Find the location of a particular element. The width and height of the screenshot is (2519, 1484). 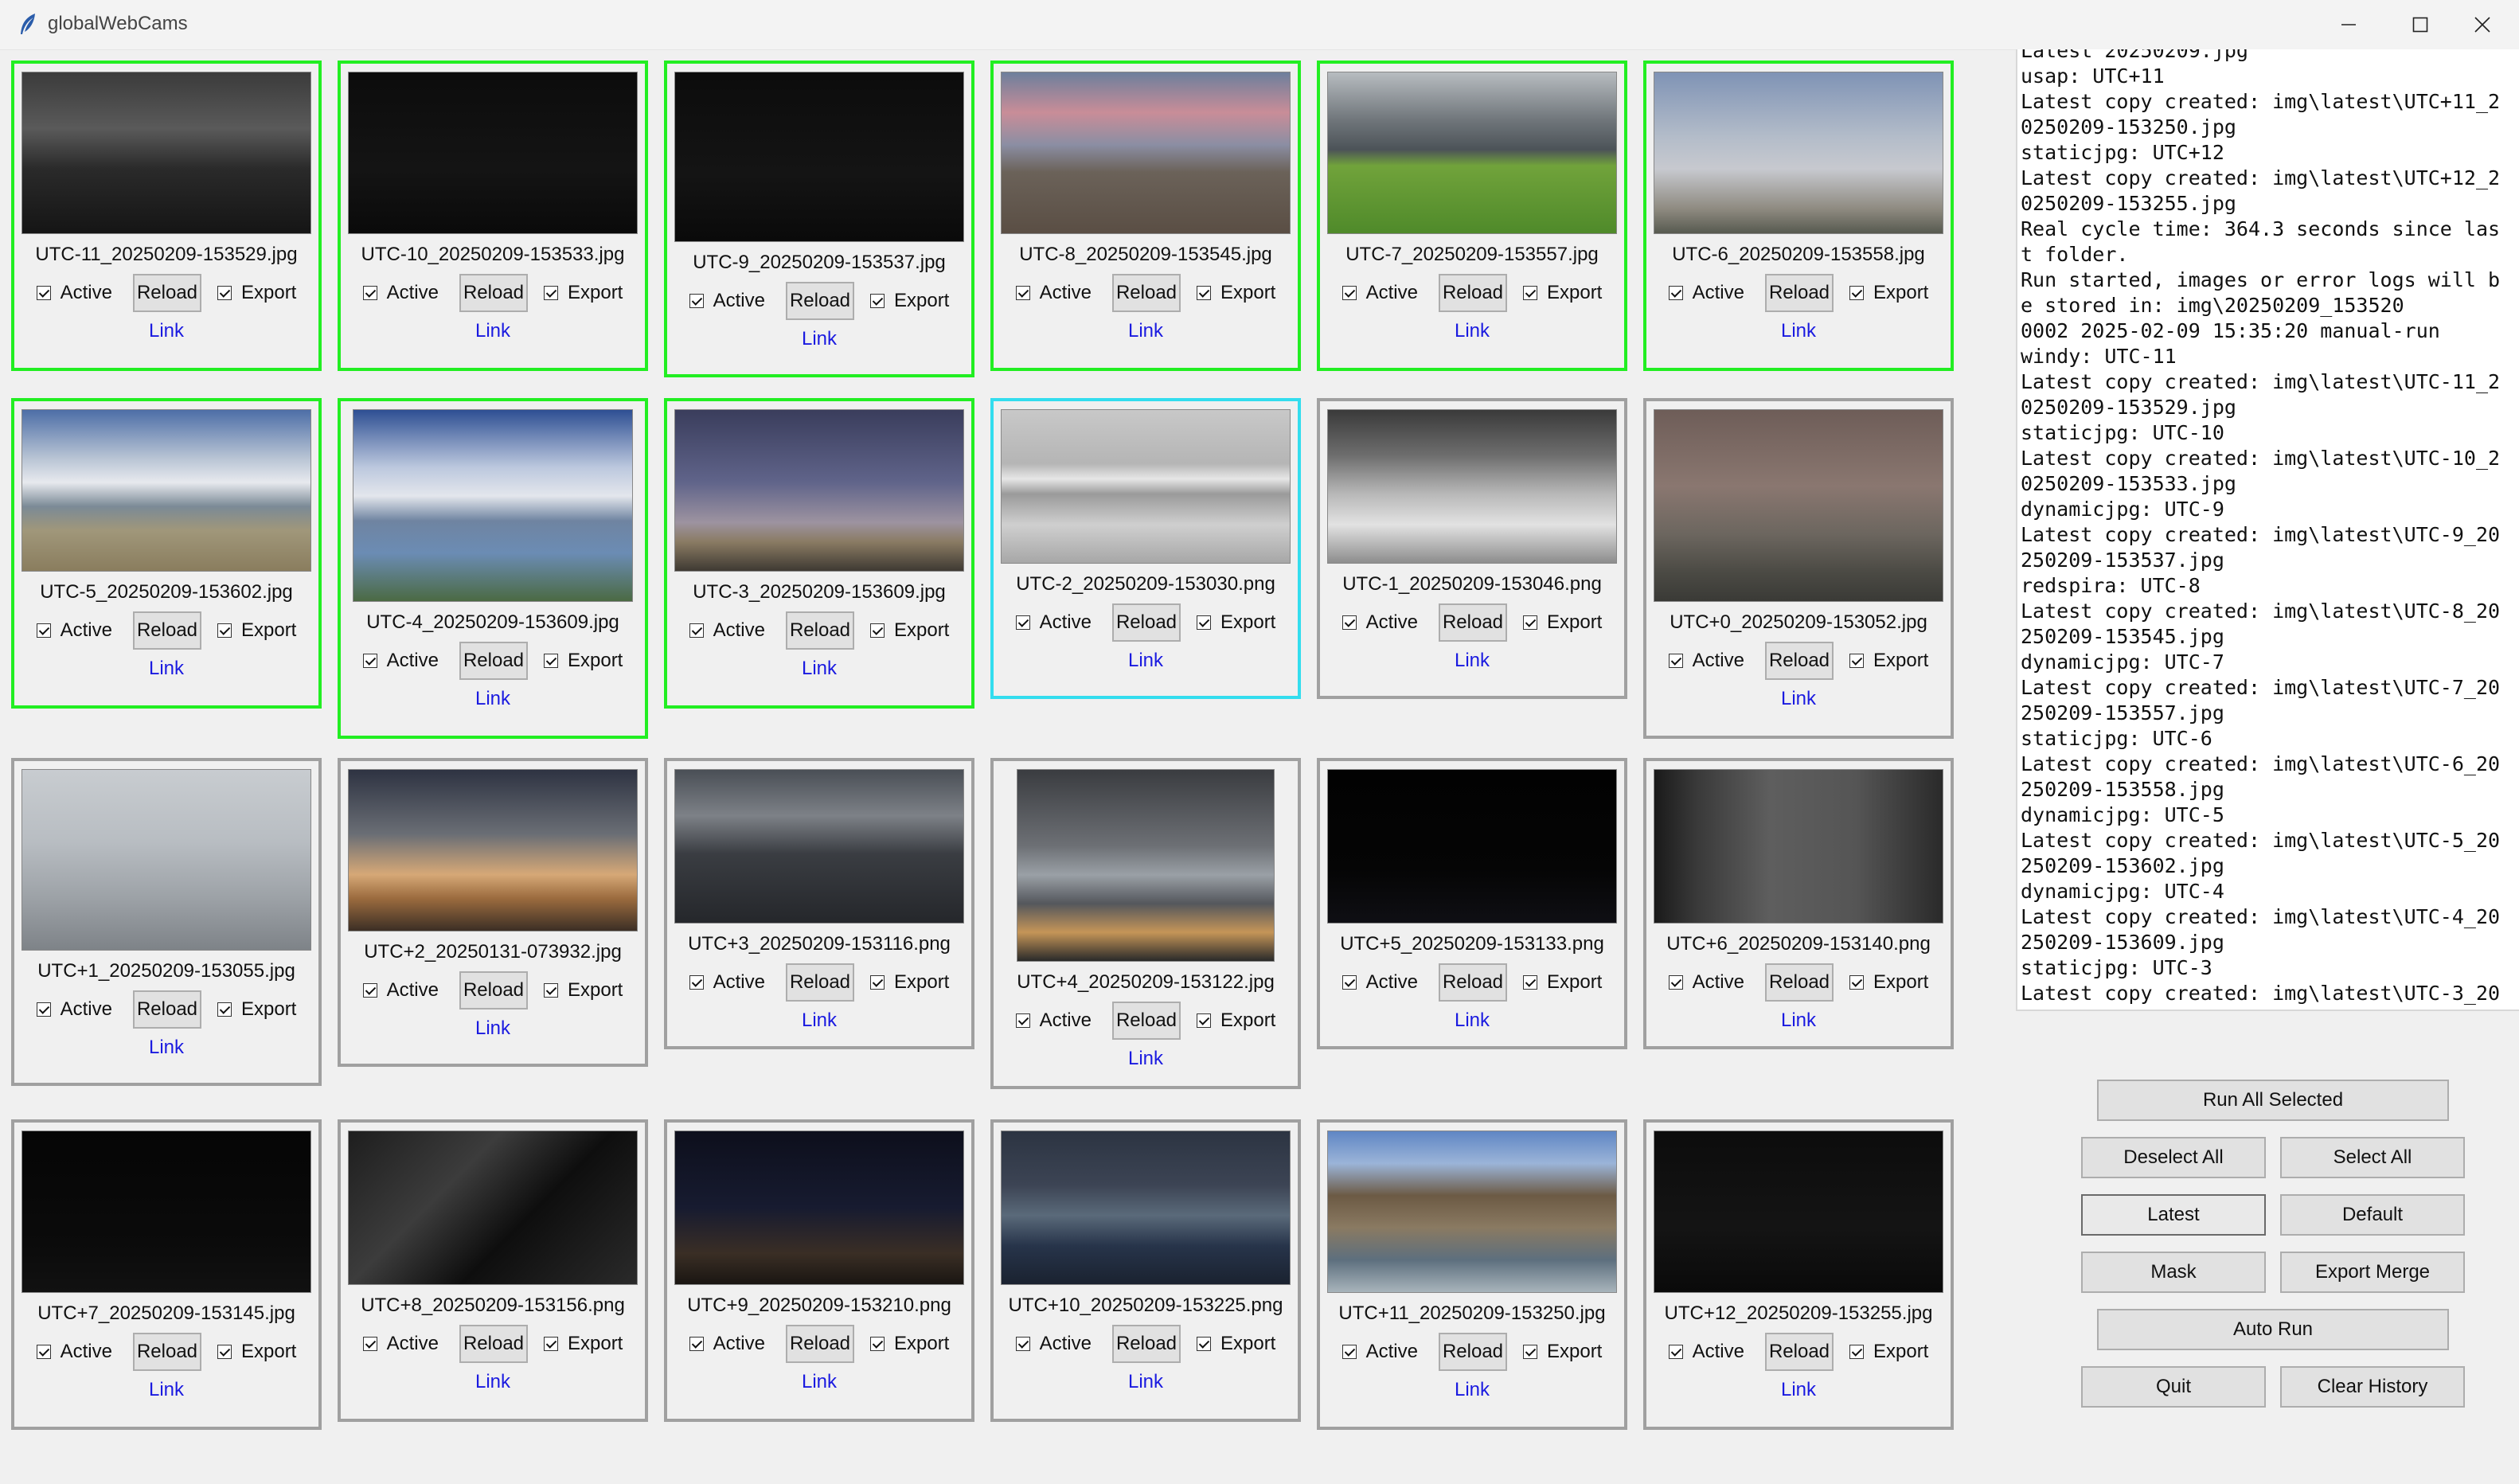

select-all-button: Select All is located at coordinates (2372, 1157).